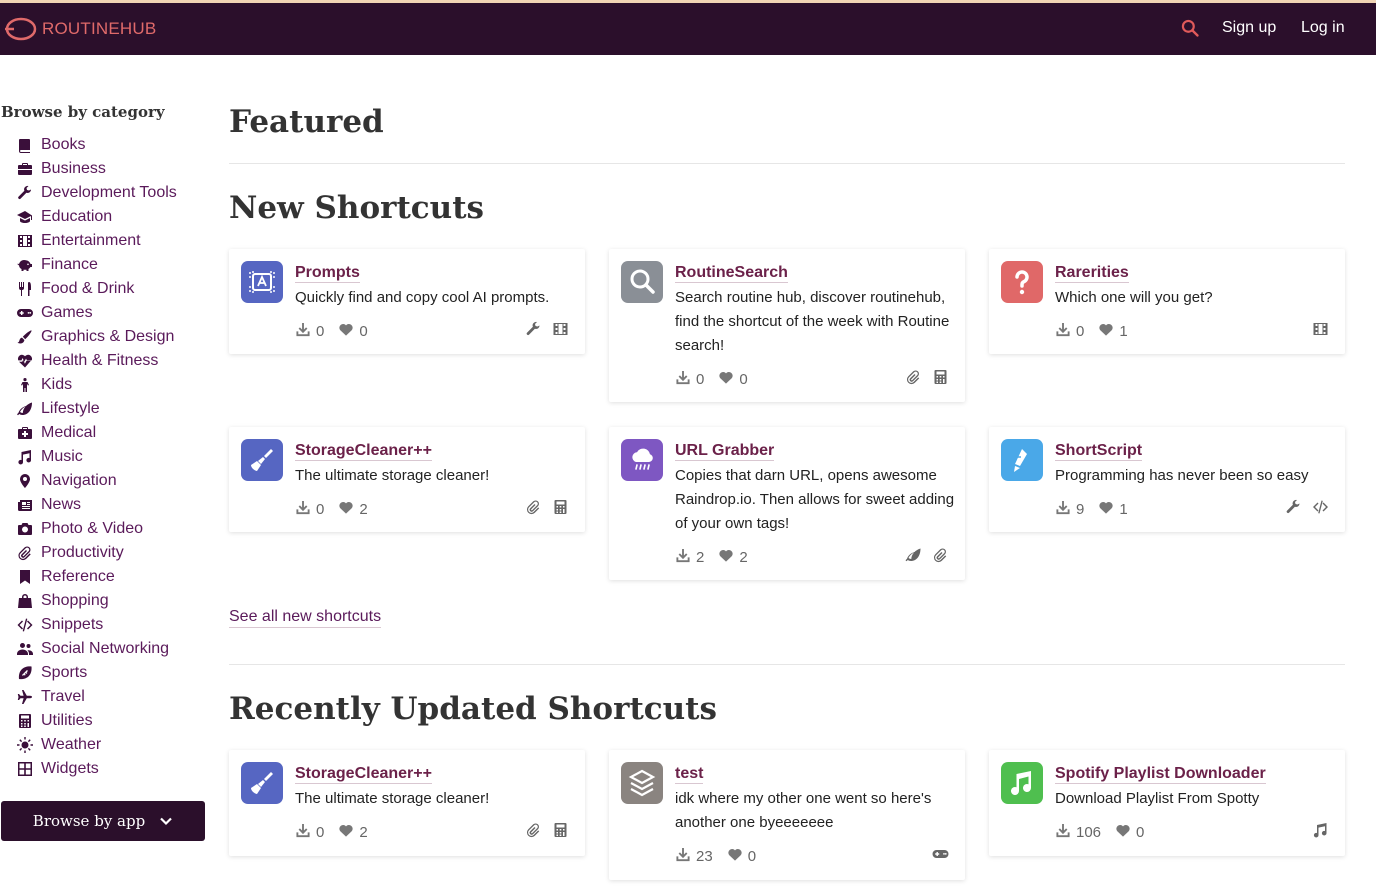 Image resolution: width=1376 pixels, height=892 pixels. Describe the element at coordinates (88, 288) in the screenshot. I see `category-label: Food & Drink` at that location.